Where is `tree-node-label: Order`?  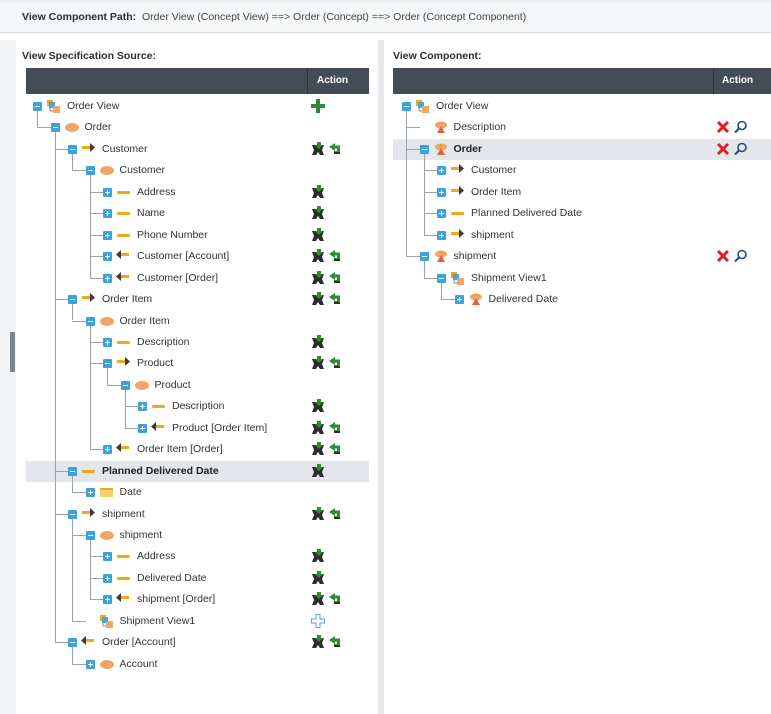
tree-node-label: Order is located at coordinates (98, 127).